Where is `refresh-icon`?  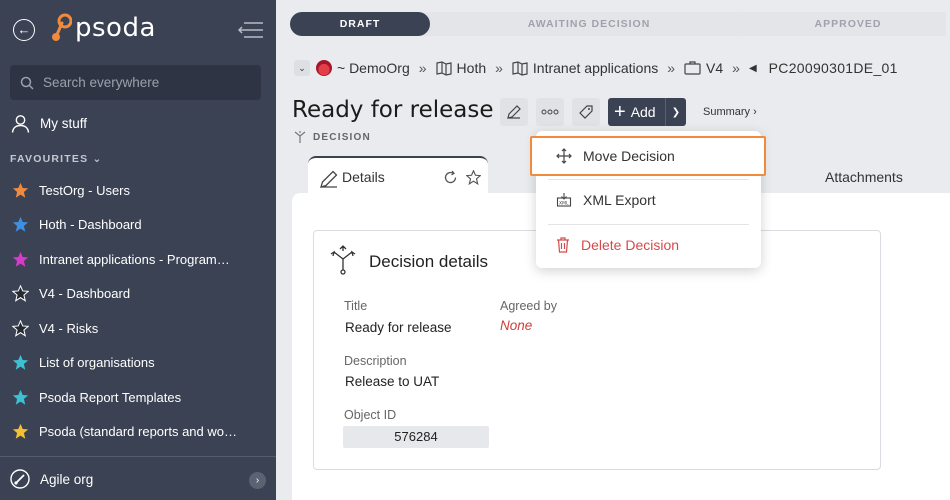 refresh-icon is located at coordinates (450, 177).